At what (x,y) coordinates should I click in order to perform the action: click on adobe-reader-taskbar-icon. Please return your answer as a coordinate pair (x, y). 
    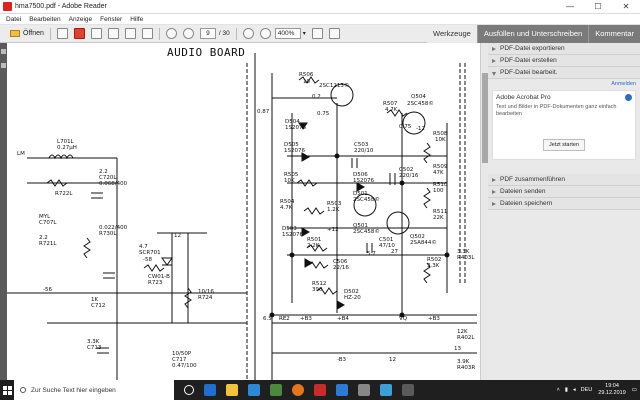
    Looking at the image, I should click on (320, 390).